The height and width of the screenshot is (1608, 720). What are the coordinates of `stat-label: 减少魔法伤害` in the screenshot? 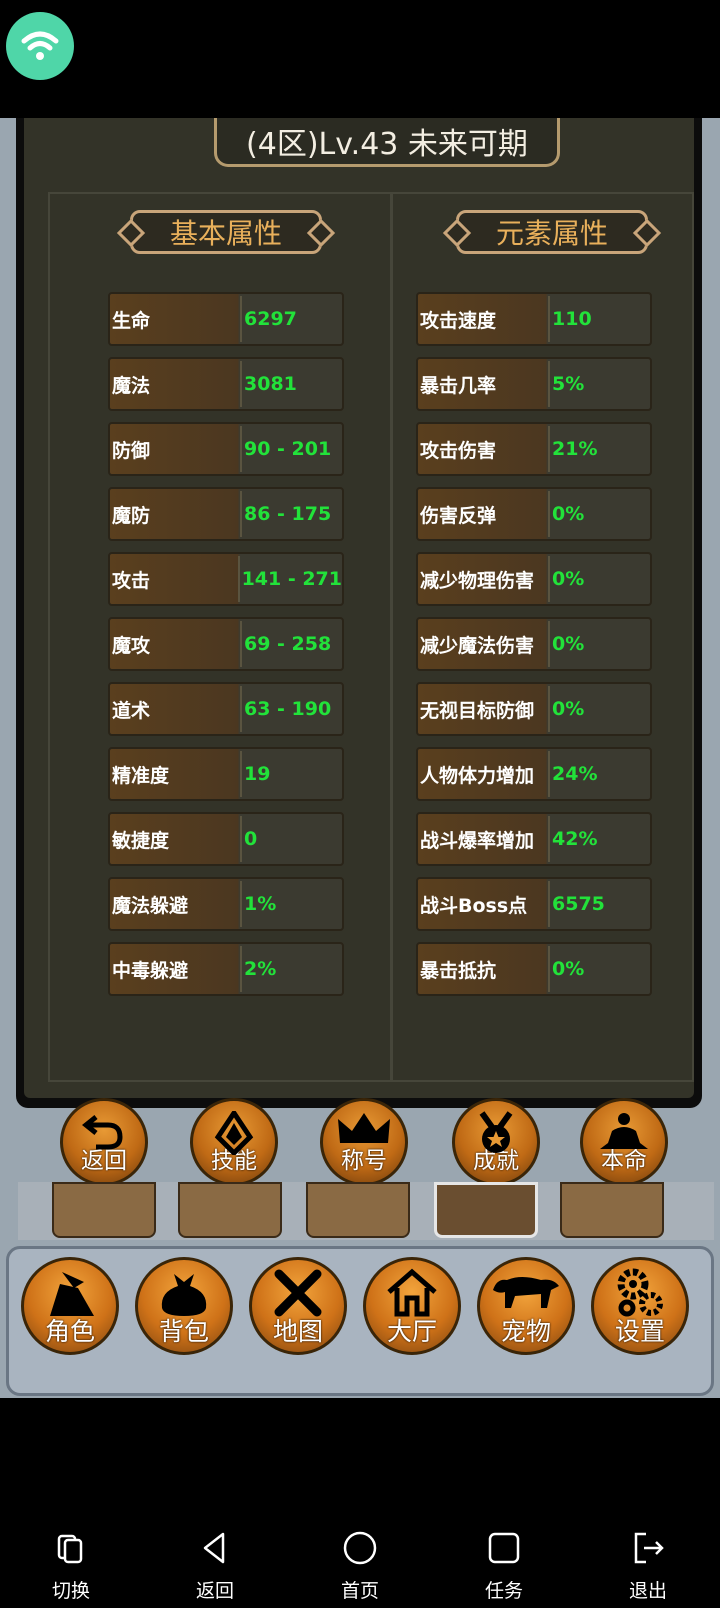 It's located at (477, 645).